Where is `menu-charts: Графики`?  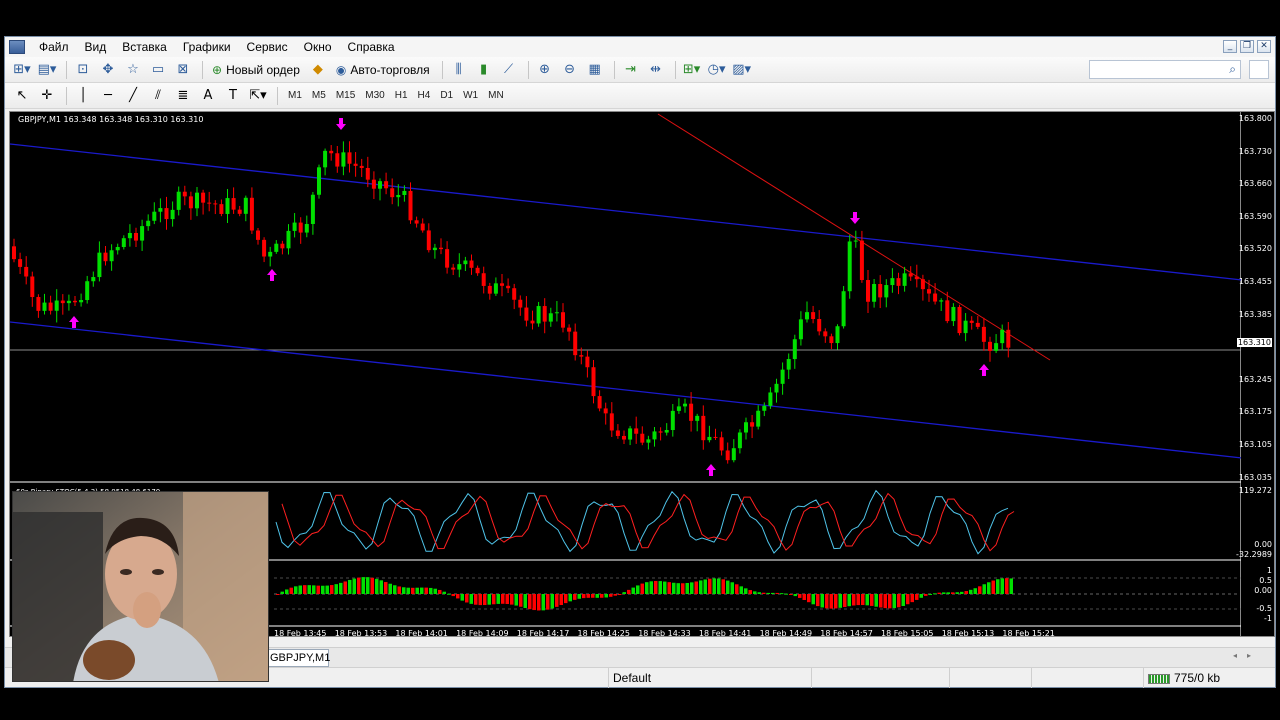 menu-charts: Графики is located at coordinates (207, 47).